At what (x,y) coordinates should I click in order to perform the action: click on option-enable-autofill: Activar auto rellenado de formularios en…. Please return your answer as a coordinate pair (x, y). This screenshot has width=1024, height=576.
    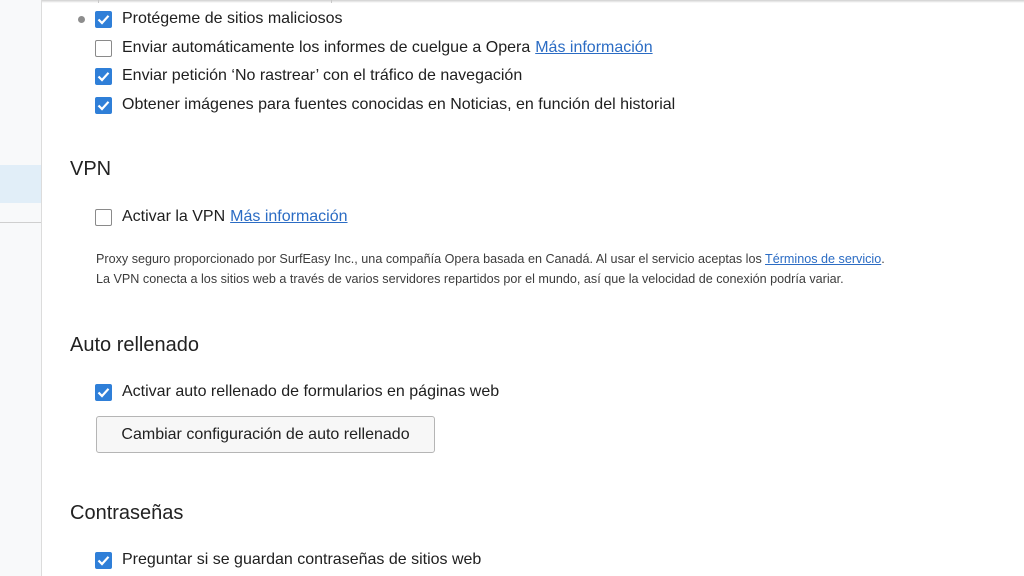
    Looking at the image, I should click on (297, 392).